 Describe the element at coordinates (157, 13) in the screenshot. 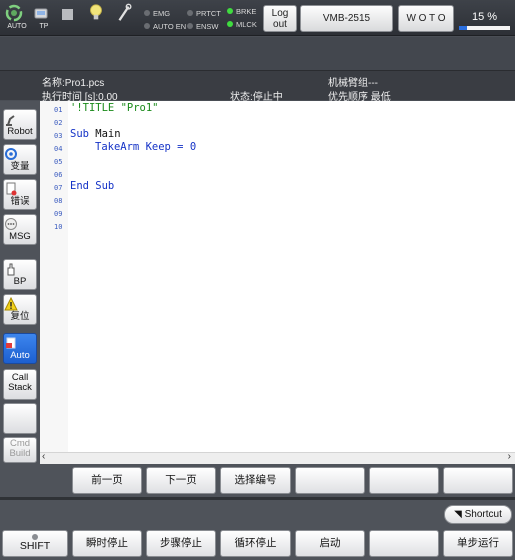

I see `emg-indicator: EMG` at that location.